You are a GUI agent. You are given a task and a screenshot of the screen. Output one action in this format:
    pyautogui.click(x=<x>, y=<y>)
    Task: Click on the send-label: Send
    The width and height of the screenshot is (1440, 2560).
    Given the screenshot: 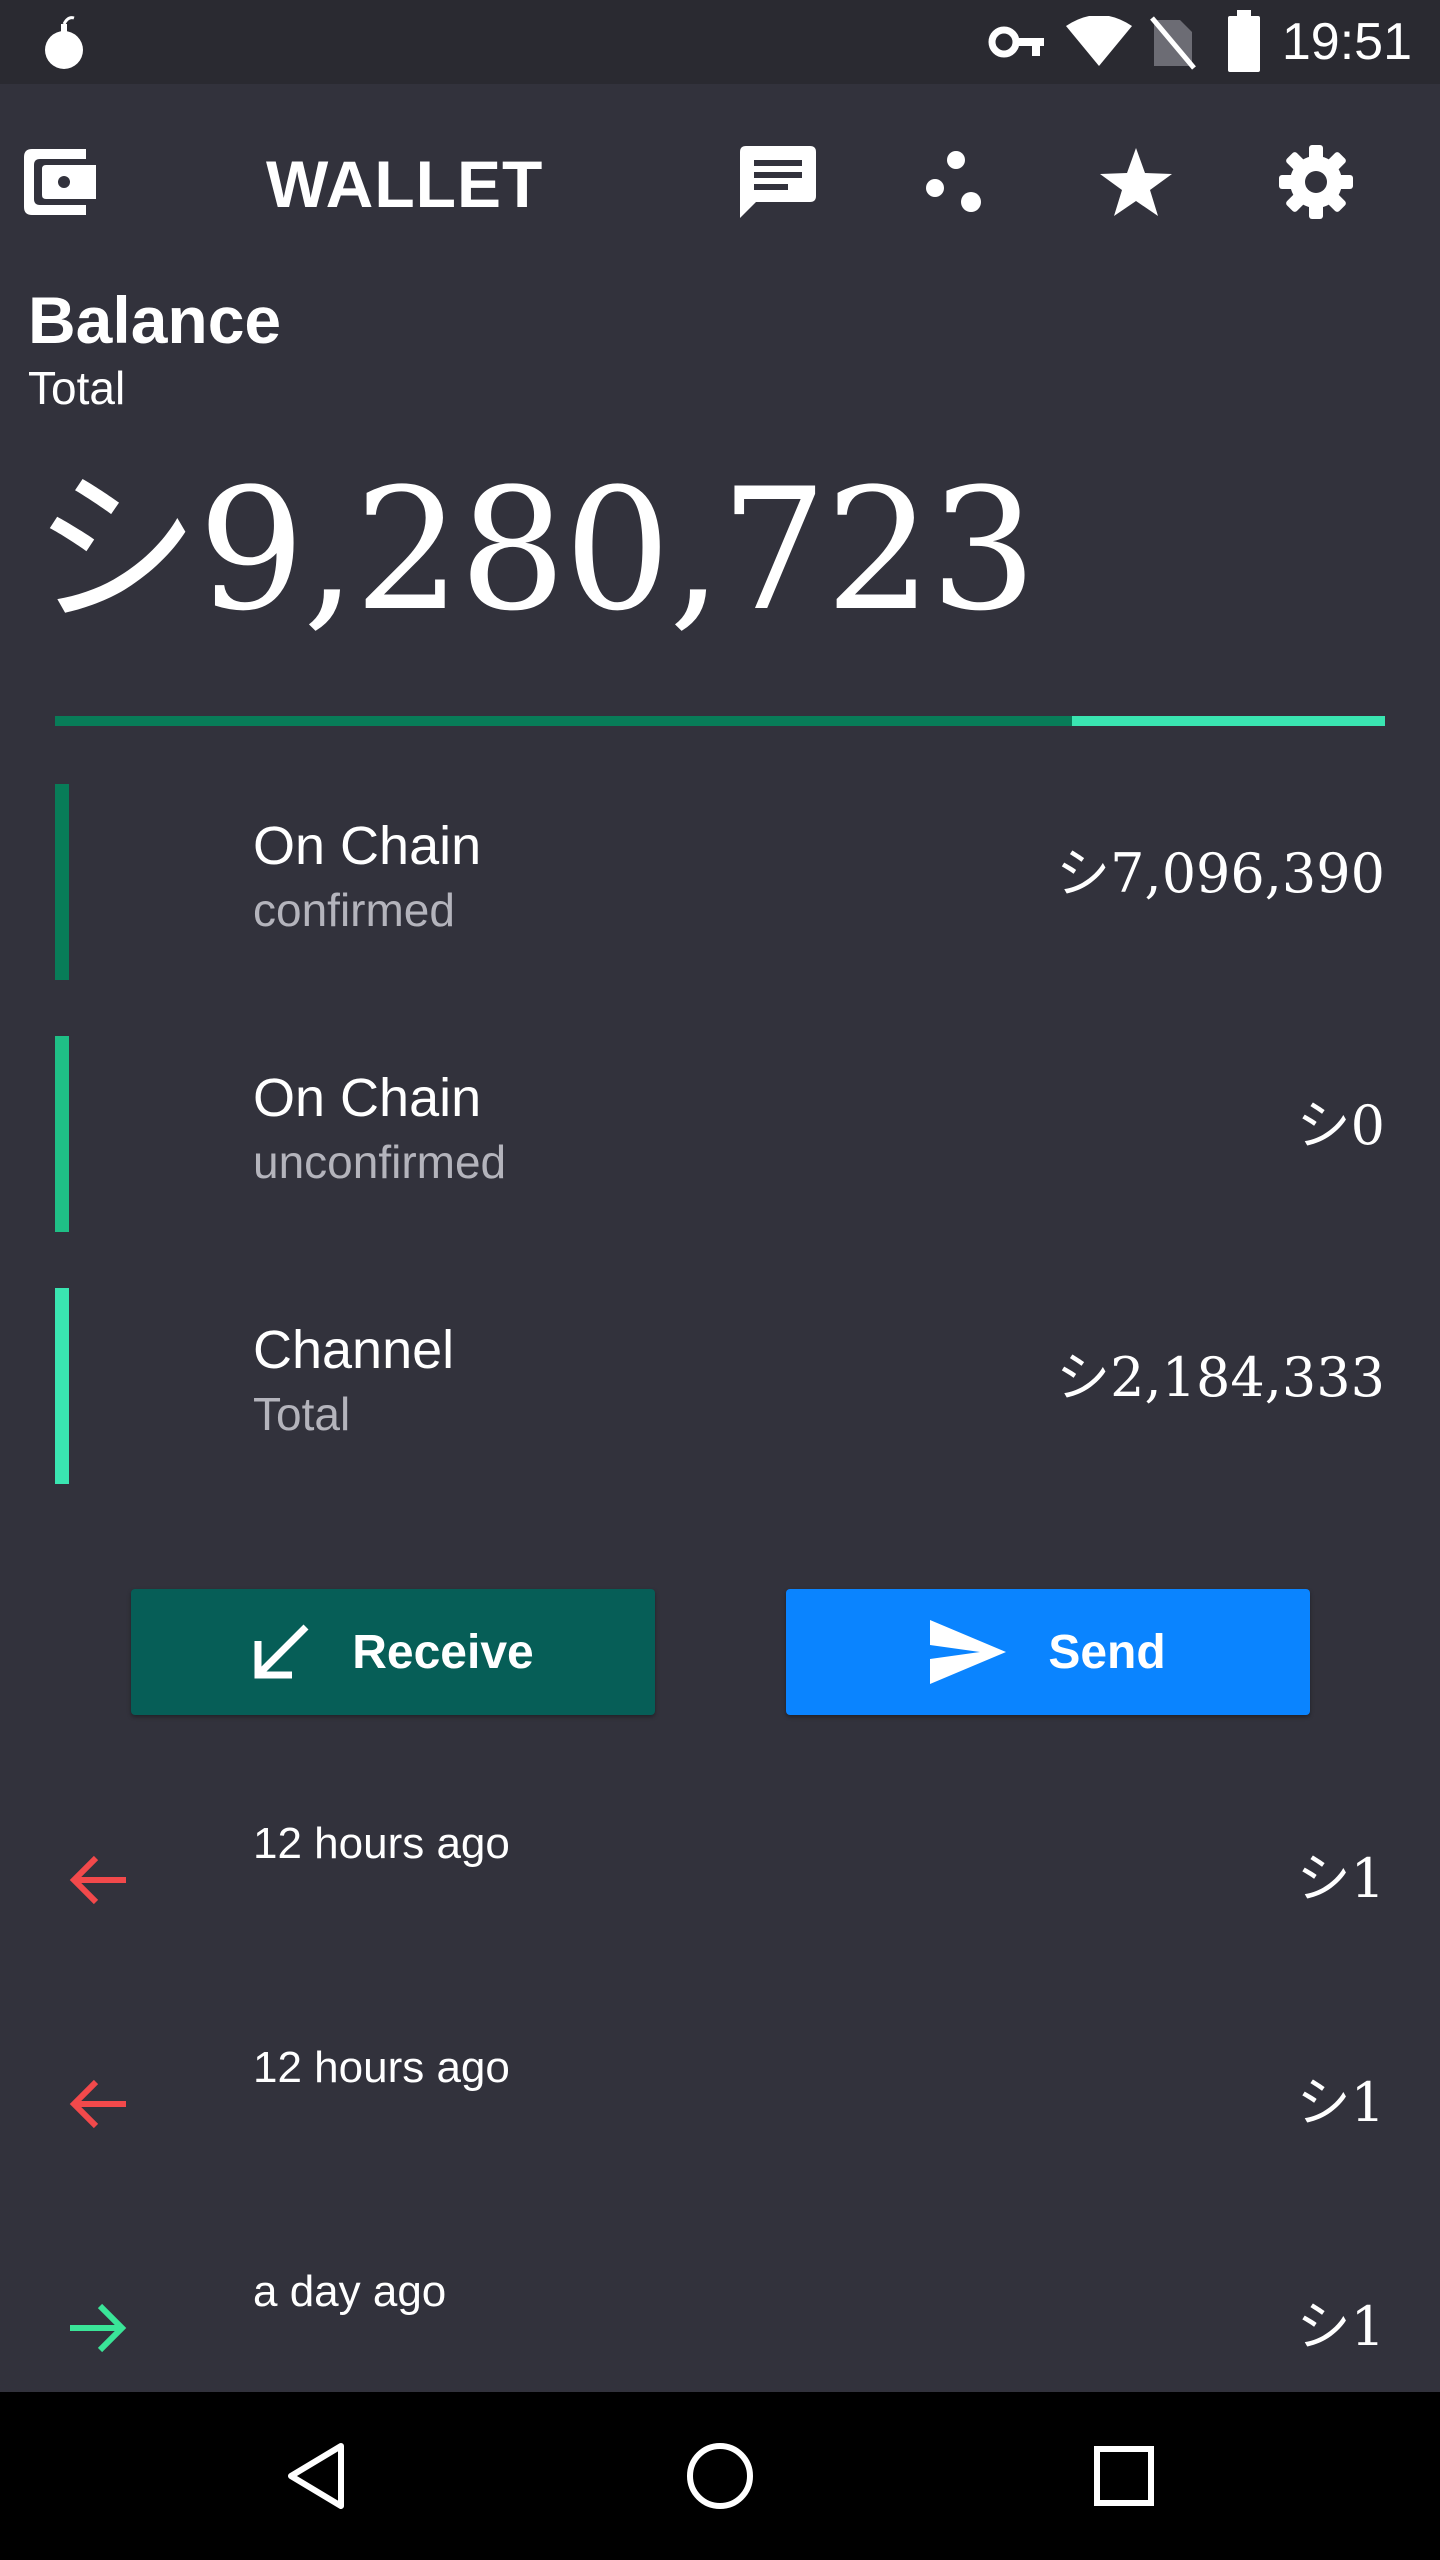 What is the action you would take?
    pyautogui.click(x=1107, y=1652)
    